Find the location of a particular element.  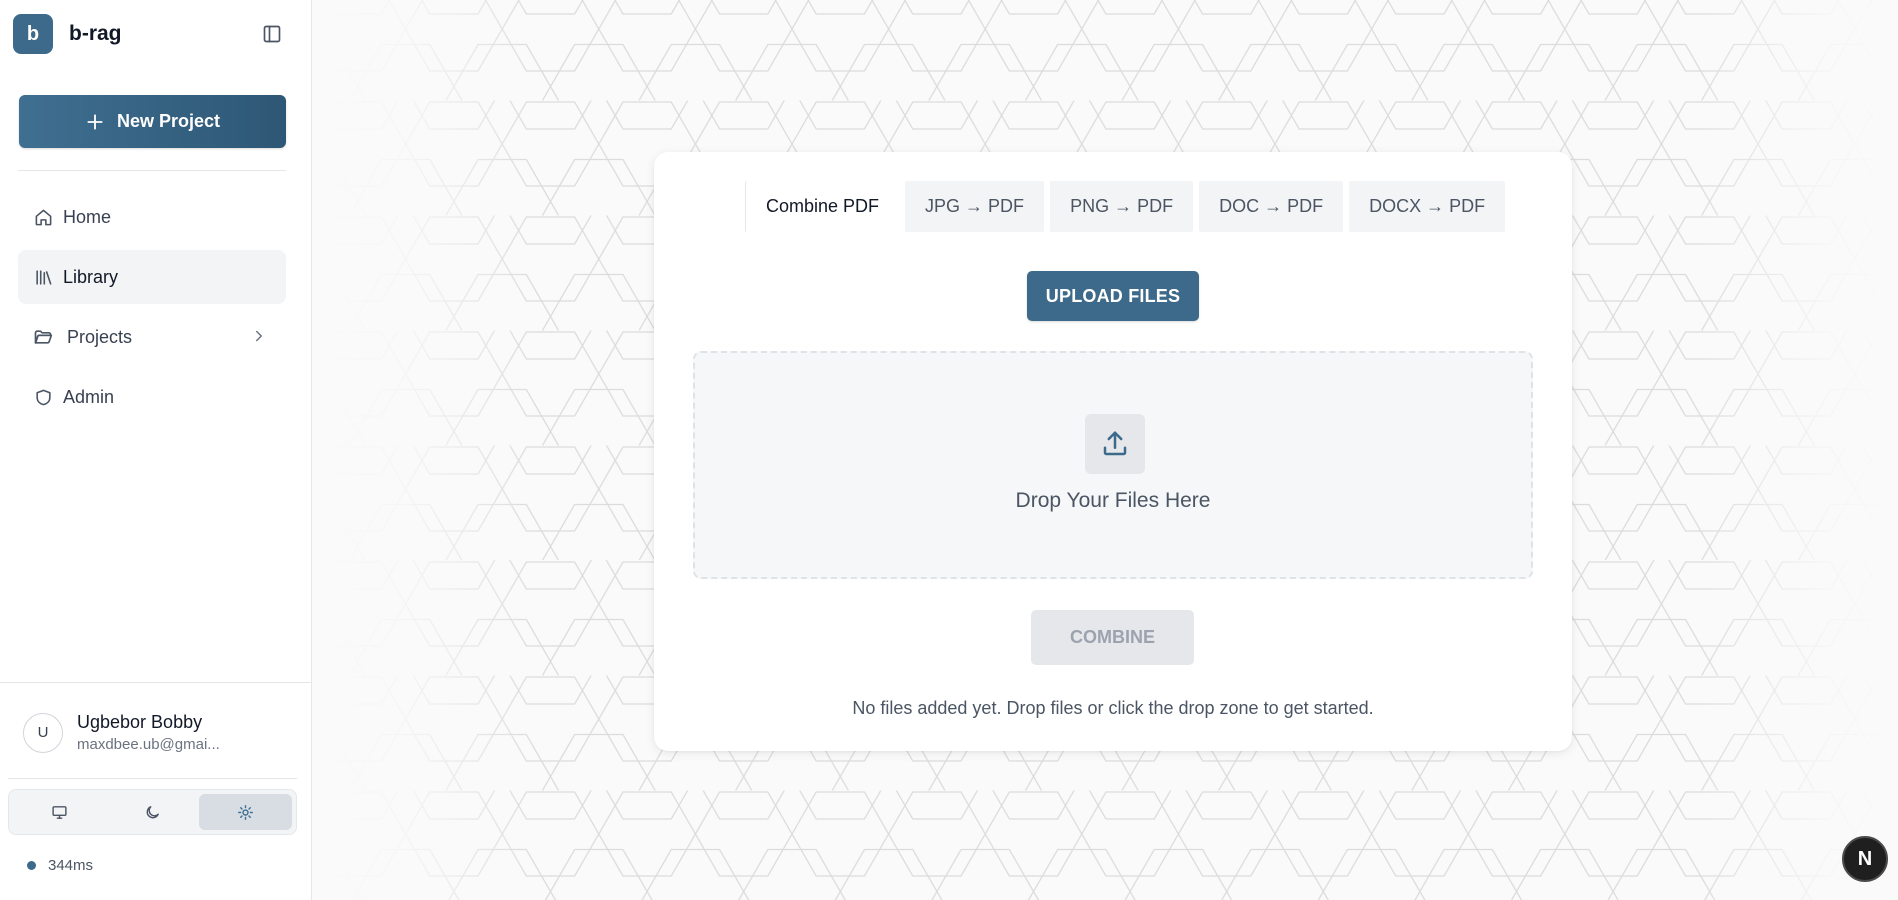

sidebar-item-home: Home is located at coordinates (152, 217).